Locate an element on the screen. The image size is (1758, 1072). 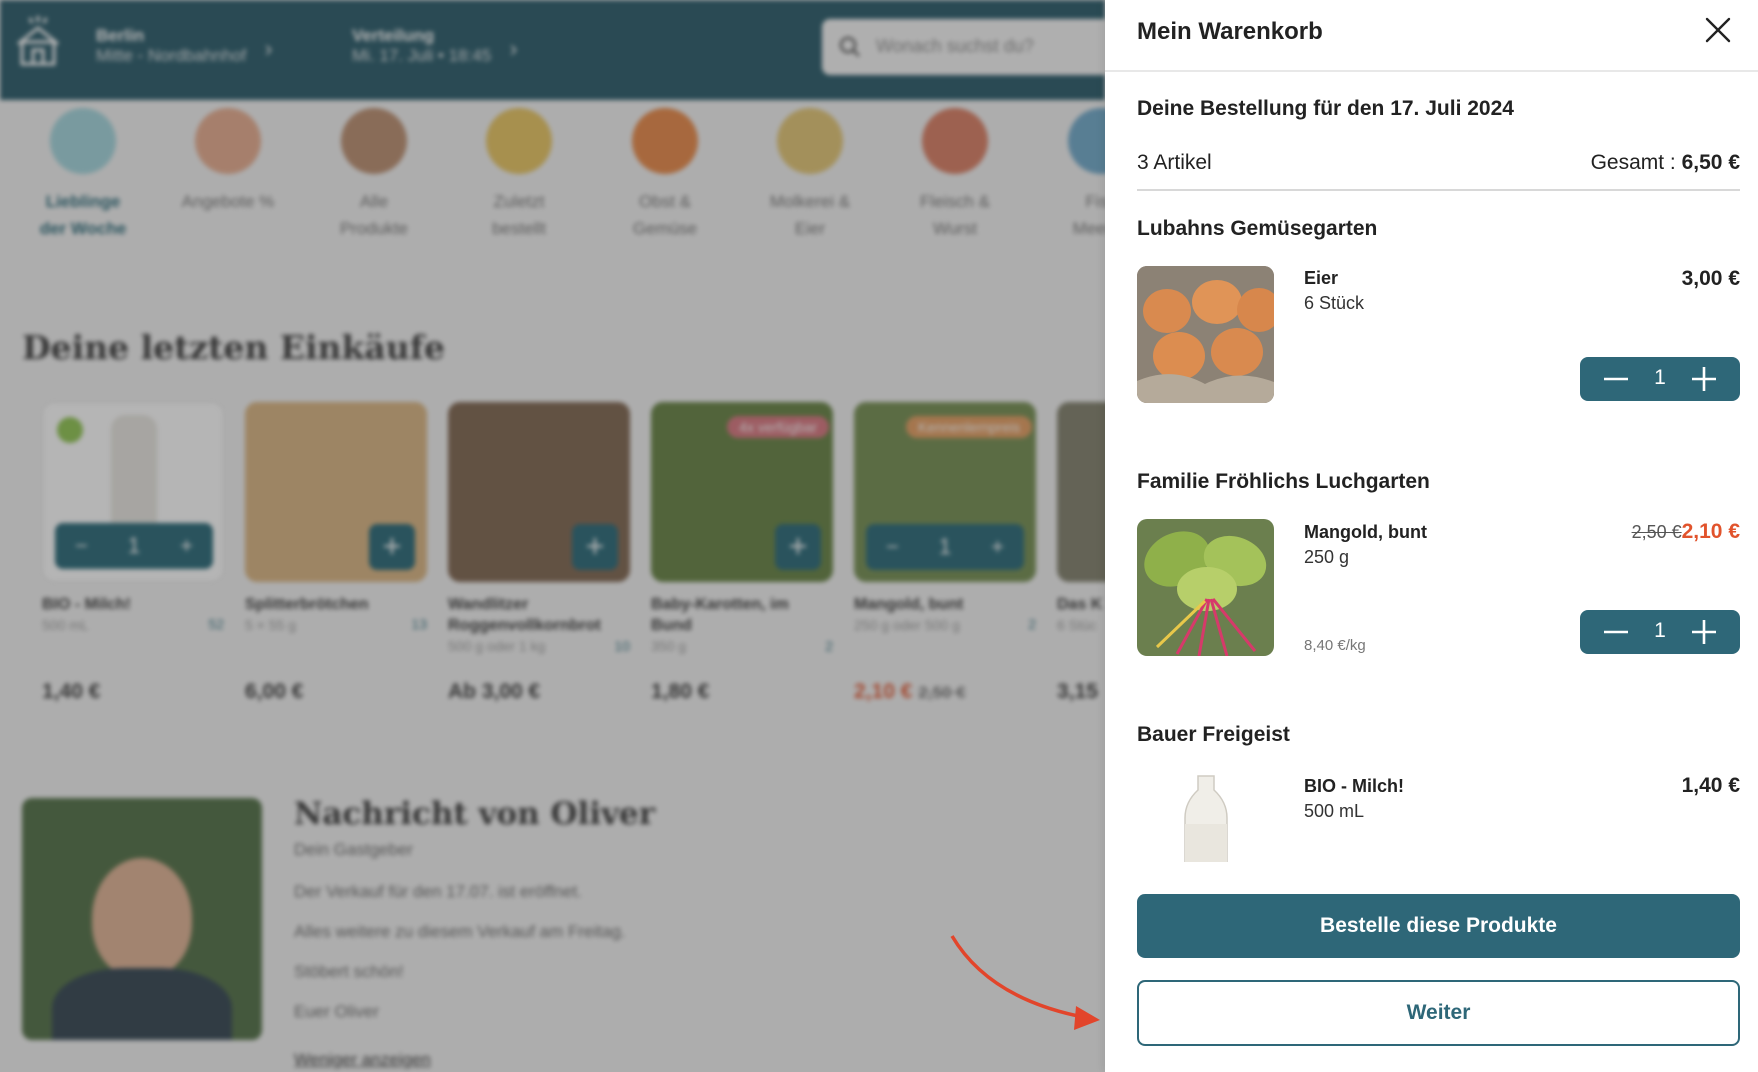
order-title: Deine Bestellung für den 17. Juli 2024 is located at coordinates (1325, 108).